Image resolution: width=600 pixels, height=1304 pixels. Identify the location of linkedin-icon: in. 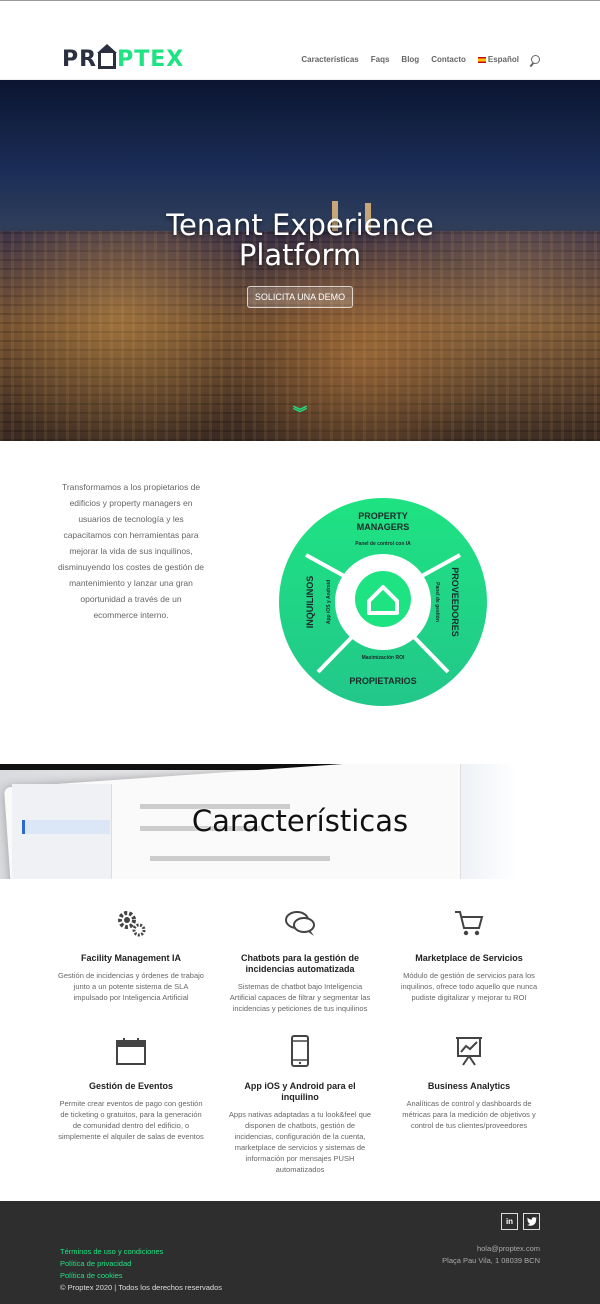
(509, 1221).